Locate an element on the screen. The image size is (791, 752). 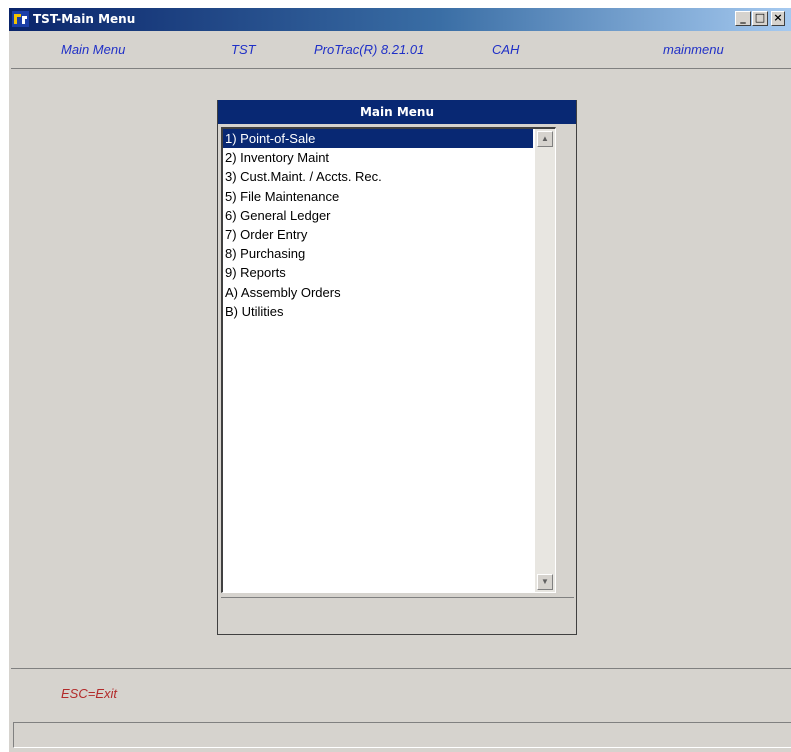
company-code: TST is located at coordinates (243, 49).